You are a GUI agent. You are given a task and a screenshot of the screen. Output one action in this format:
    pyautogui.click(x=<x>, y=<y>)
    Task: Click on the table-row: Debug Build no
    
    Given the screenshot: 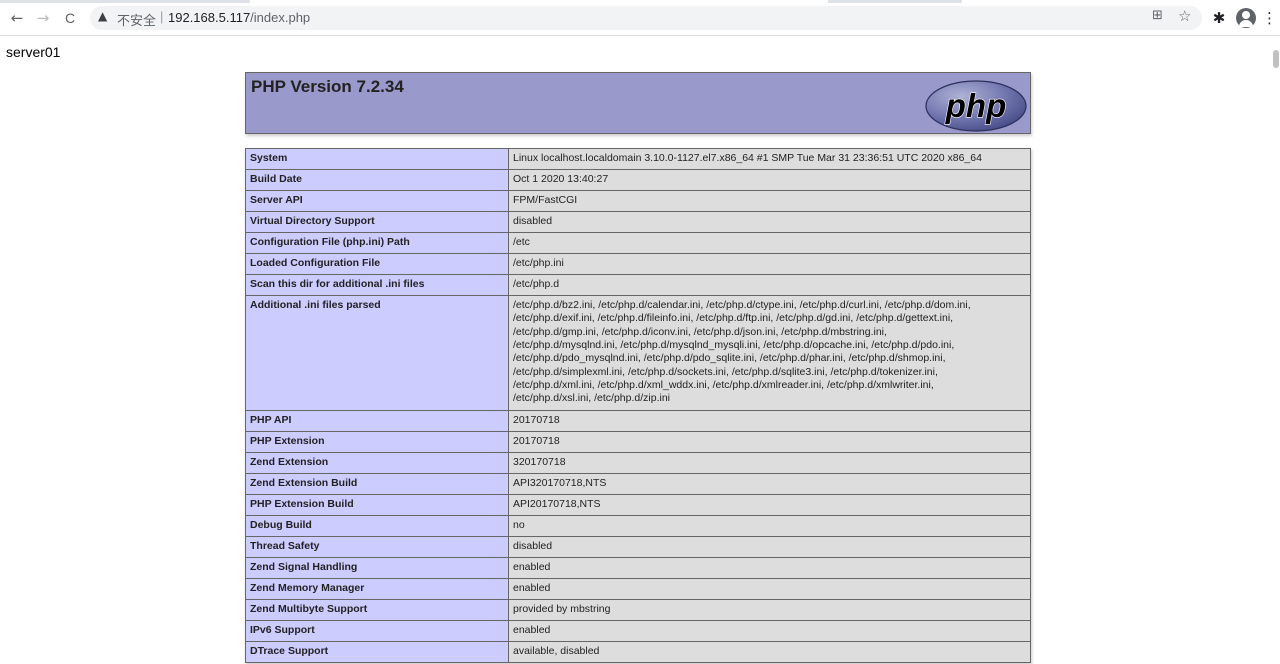 What is the action you would take?
    pyautogui.click(x=638, y=525)
    